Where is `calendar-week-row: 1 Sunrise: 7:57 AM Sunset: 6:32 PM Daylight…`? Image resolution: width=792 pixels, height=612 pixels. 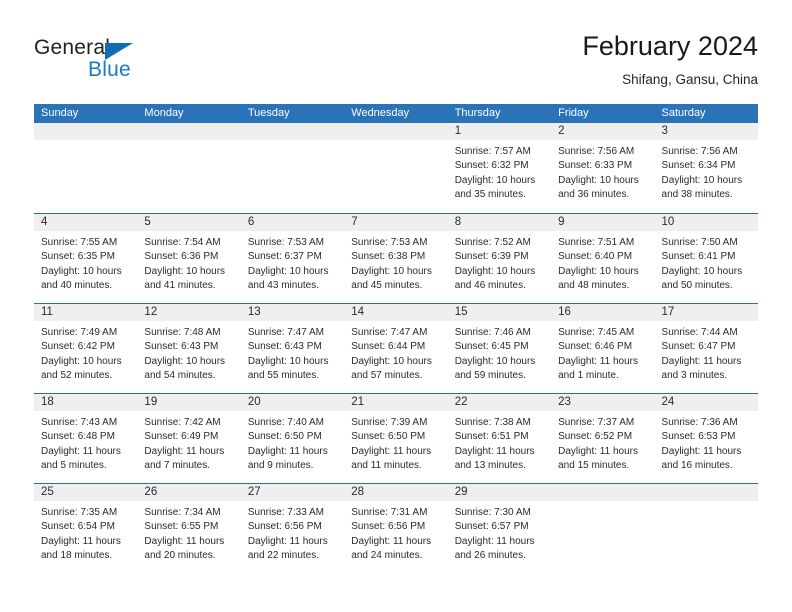 calendar-week-row: 1 Sunrise: 7:57 AM Sunset: 6:32 PM Daylight… is located at coordinates (396, 168).